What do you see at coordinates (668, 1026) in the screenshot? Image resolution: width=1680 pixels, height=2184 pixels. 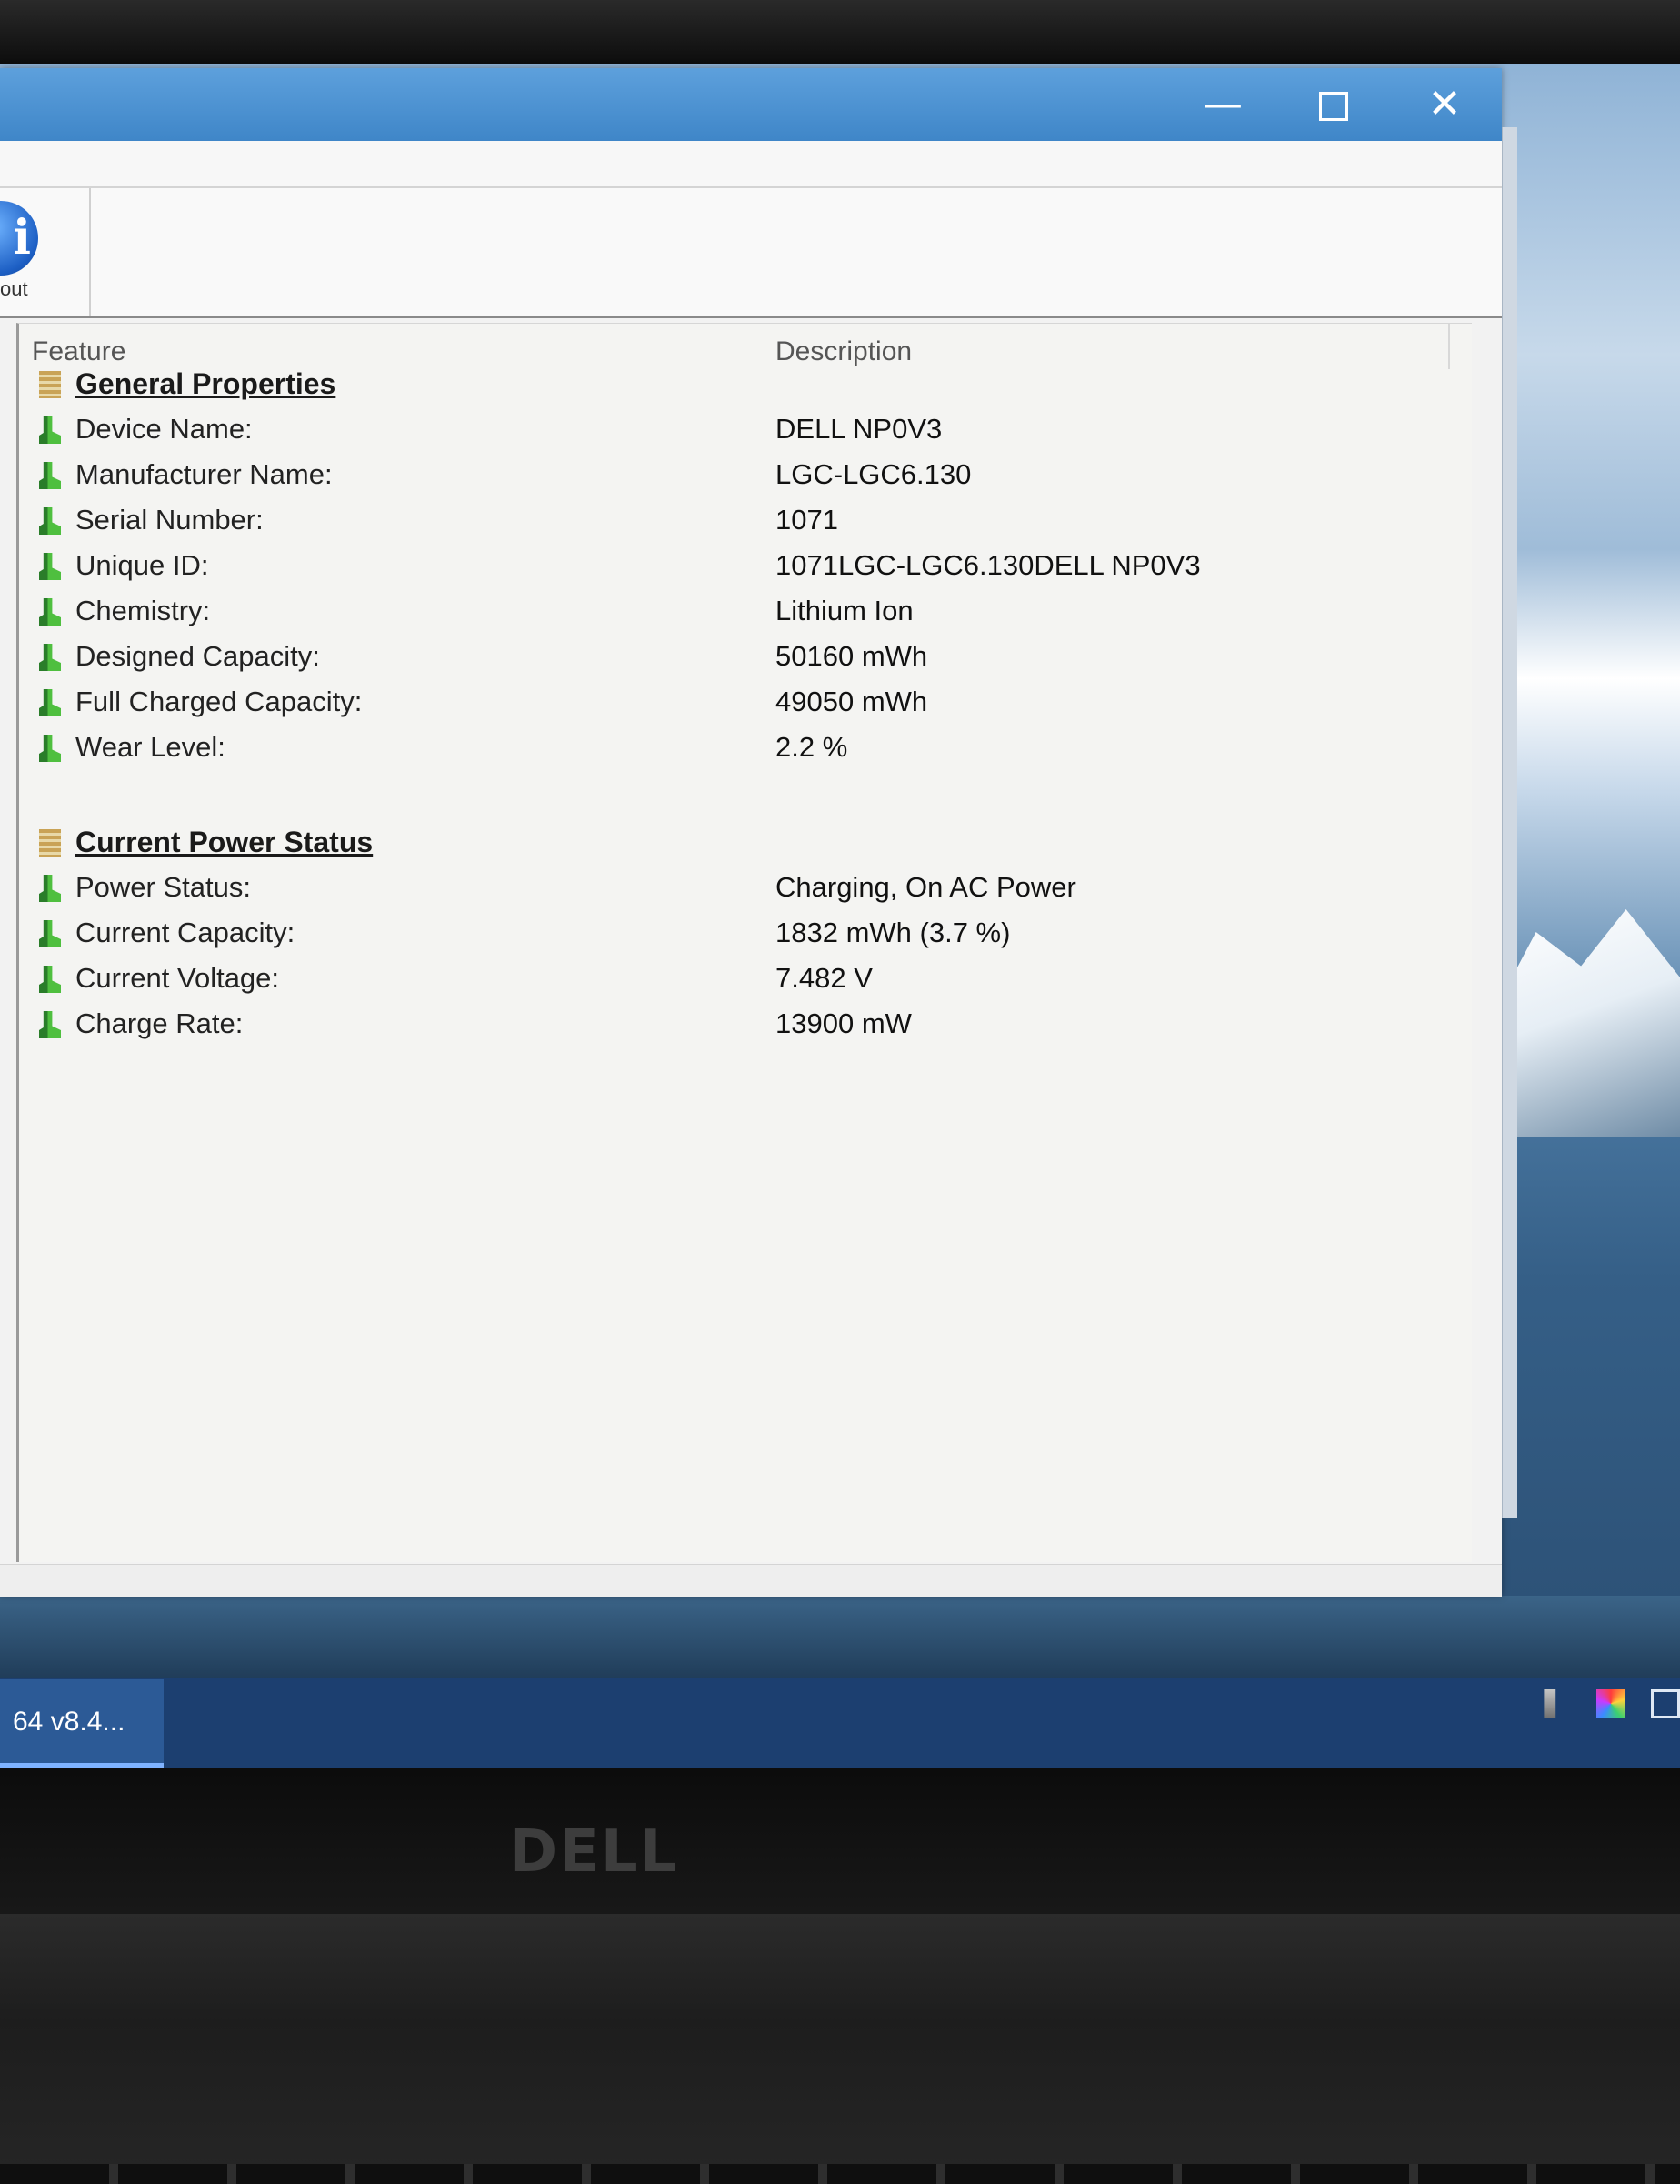 I see `list-item: Charge Rate: 13900 mW` at bounding box center [668, 1026].